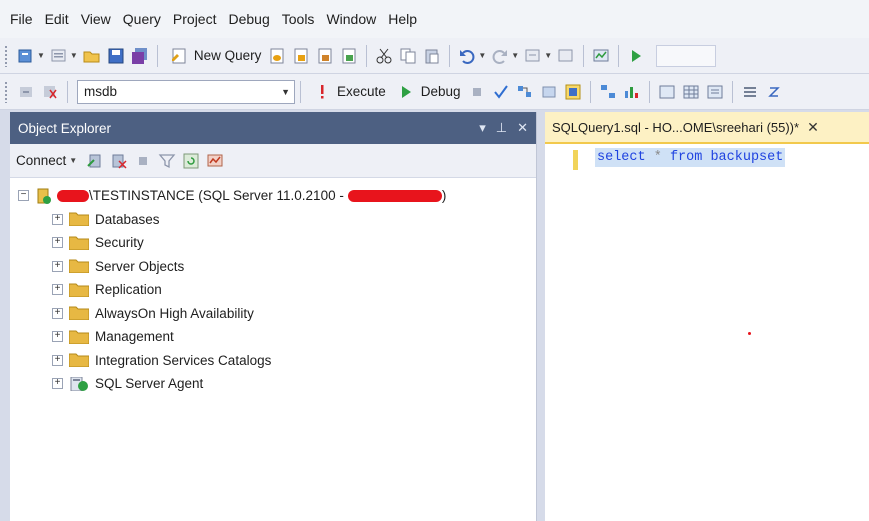 The image size is (869, 521). Describe the element at coordinates (636, 56) in the screenshot. I see `start-icon` at that location.